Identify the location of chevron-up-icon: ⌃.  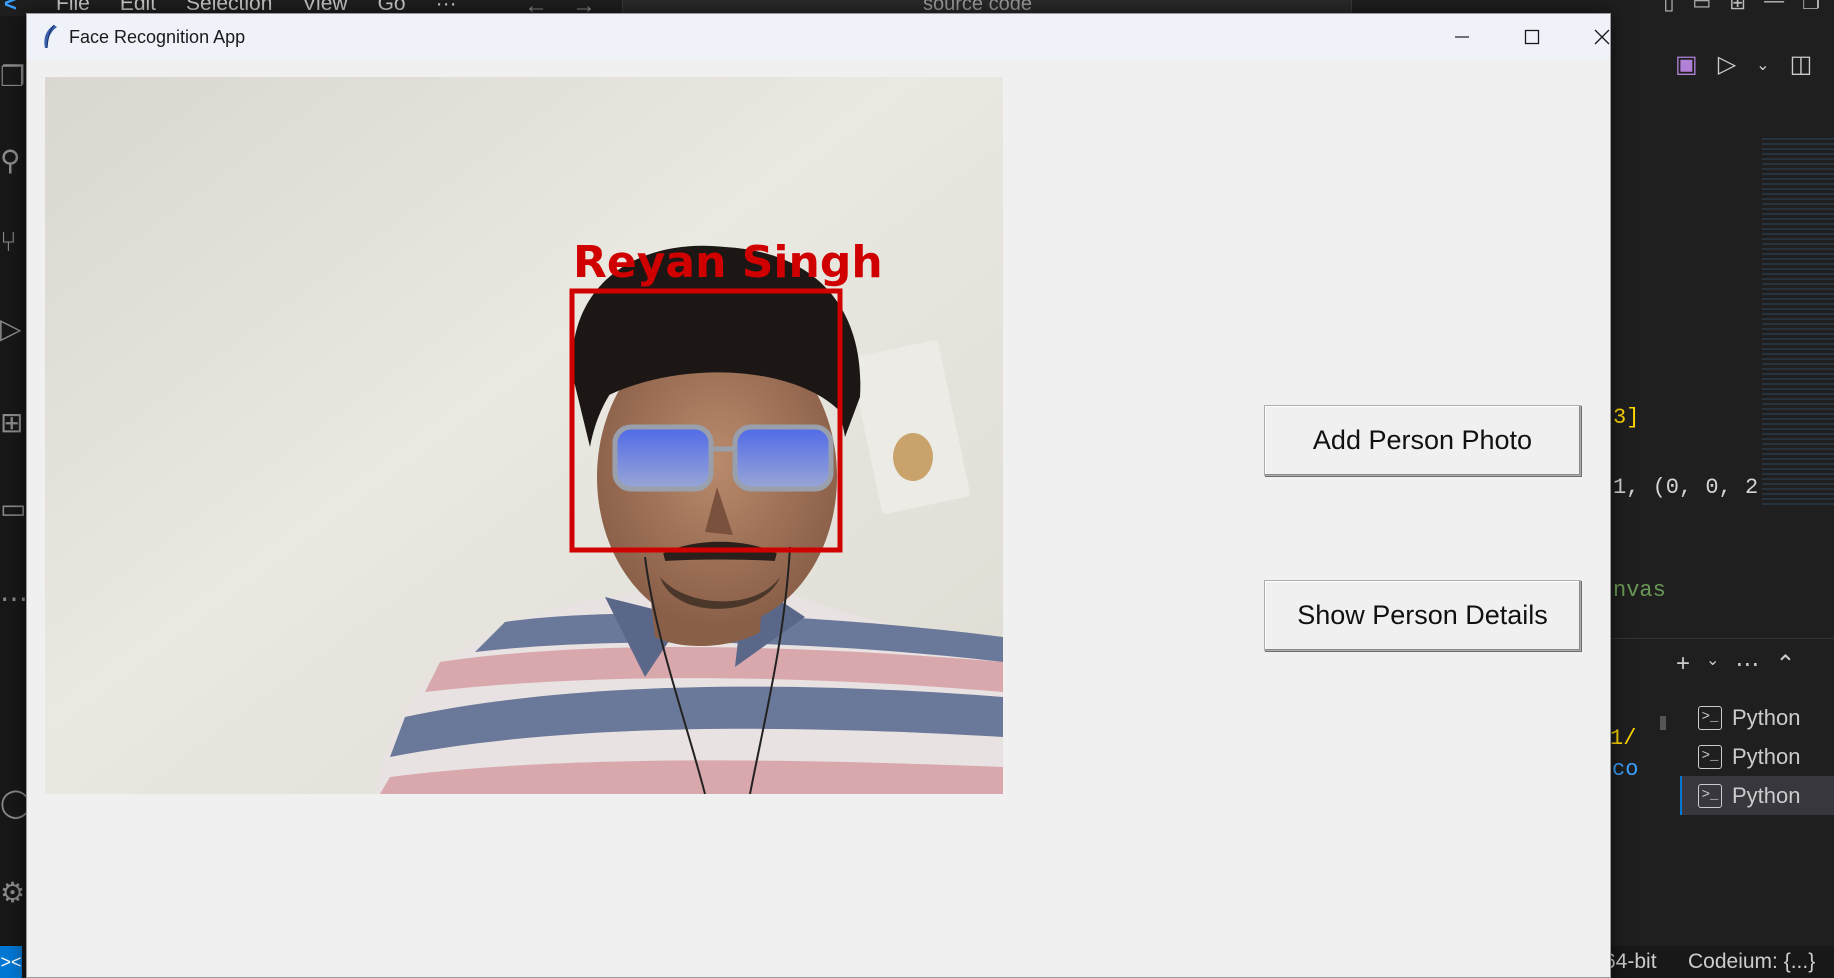
(1785, 664).